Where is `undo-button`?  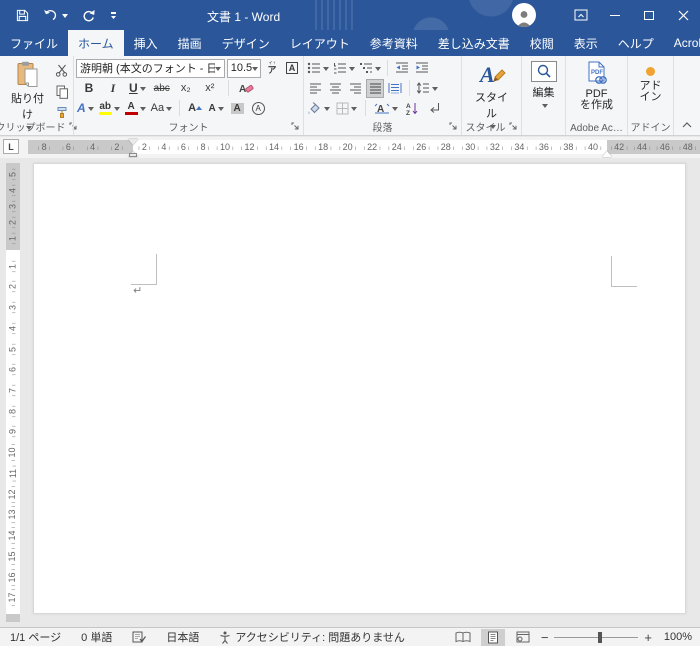 undo-button is located at coordinates (55, 15).